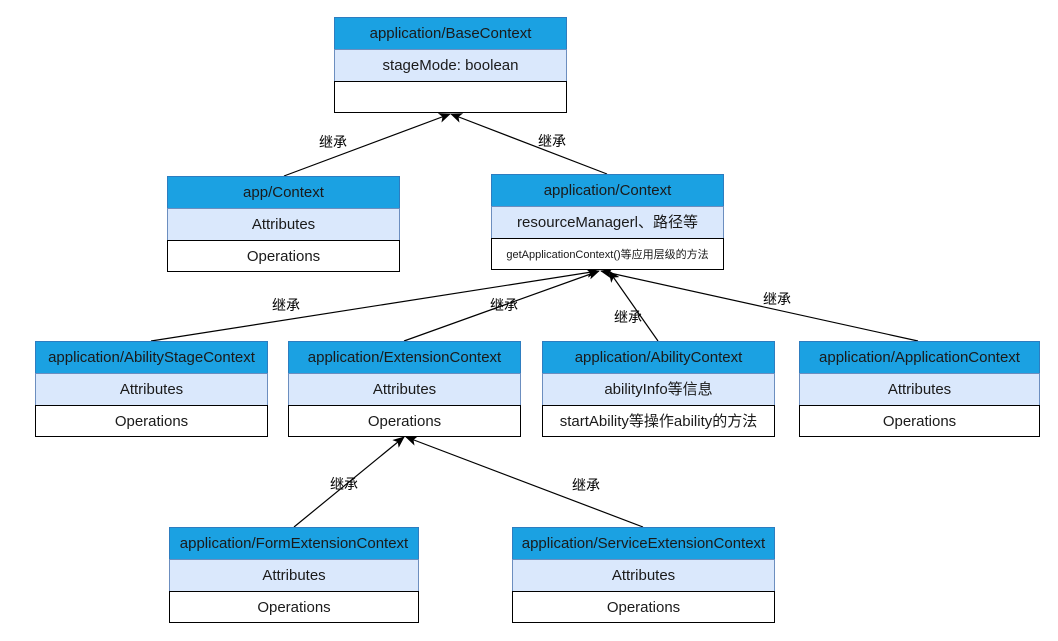  I want to click on edge-application-context-to-base, so click(529, 144).